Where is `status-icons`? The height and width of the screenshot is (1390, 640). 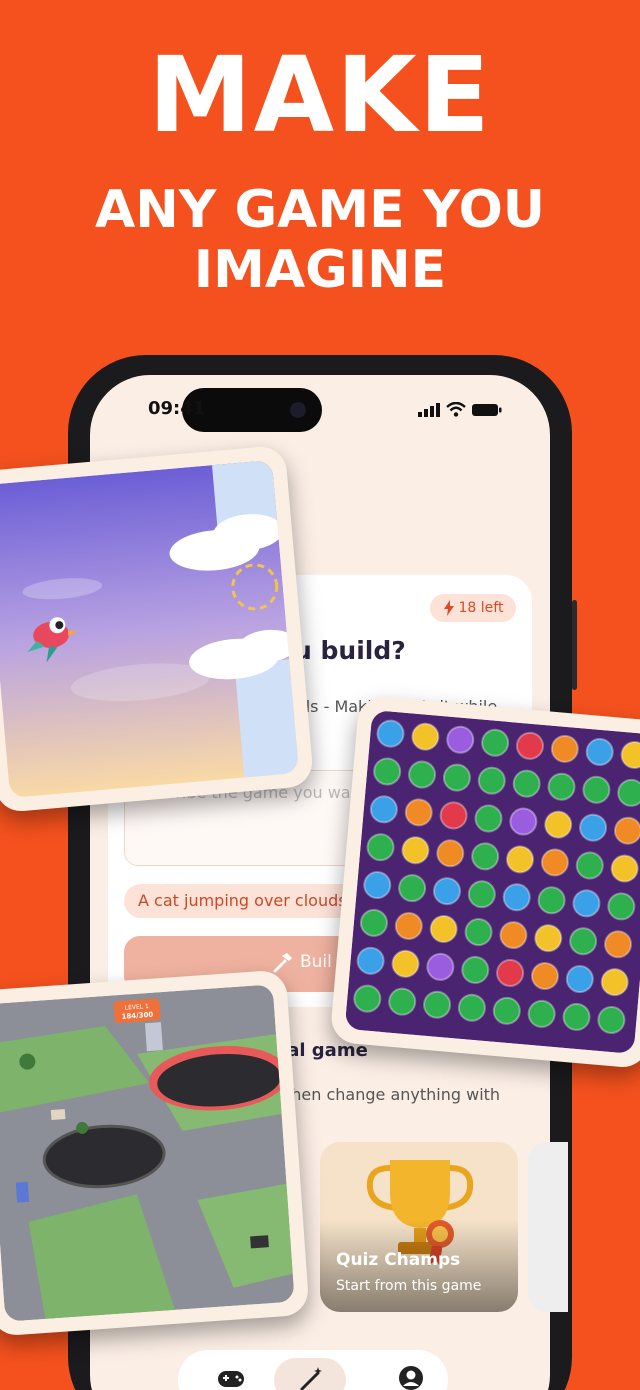 status-icons is located at coordinates (460, 409).